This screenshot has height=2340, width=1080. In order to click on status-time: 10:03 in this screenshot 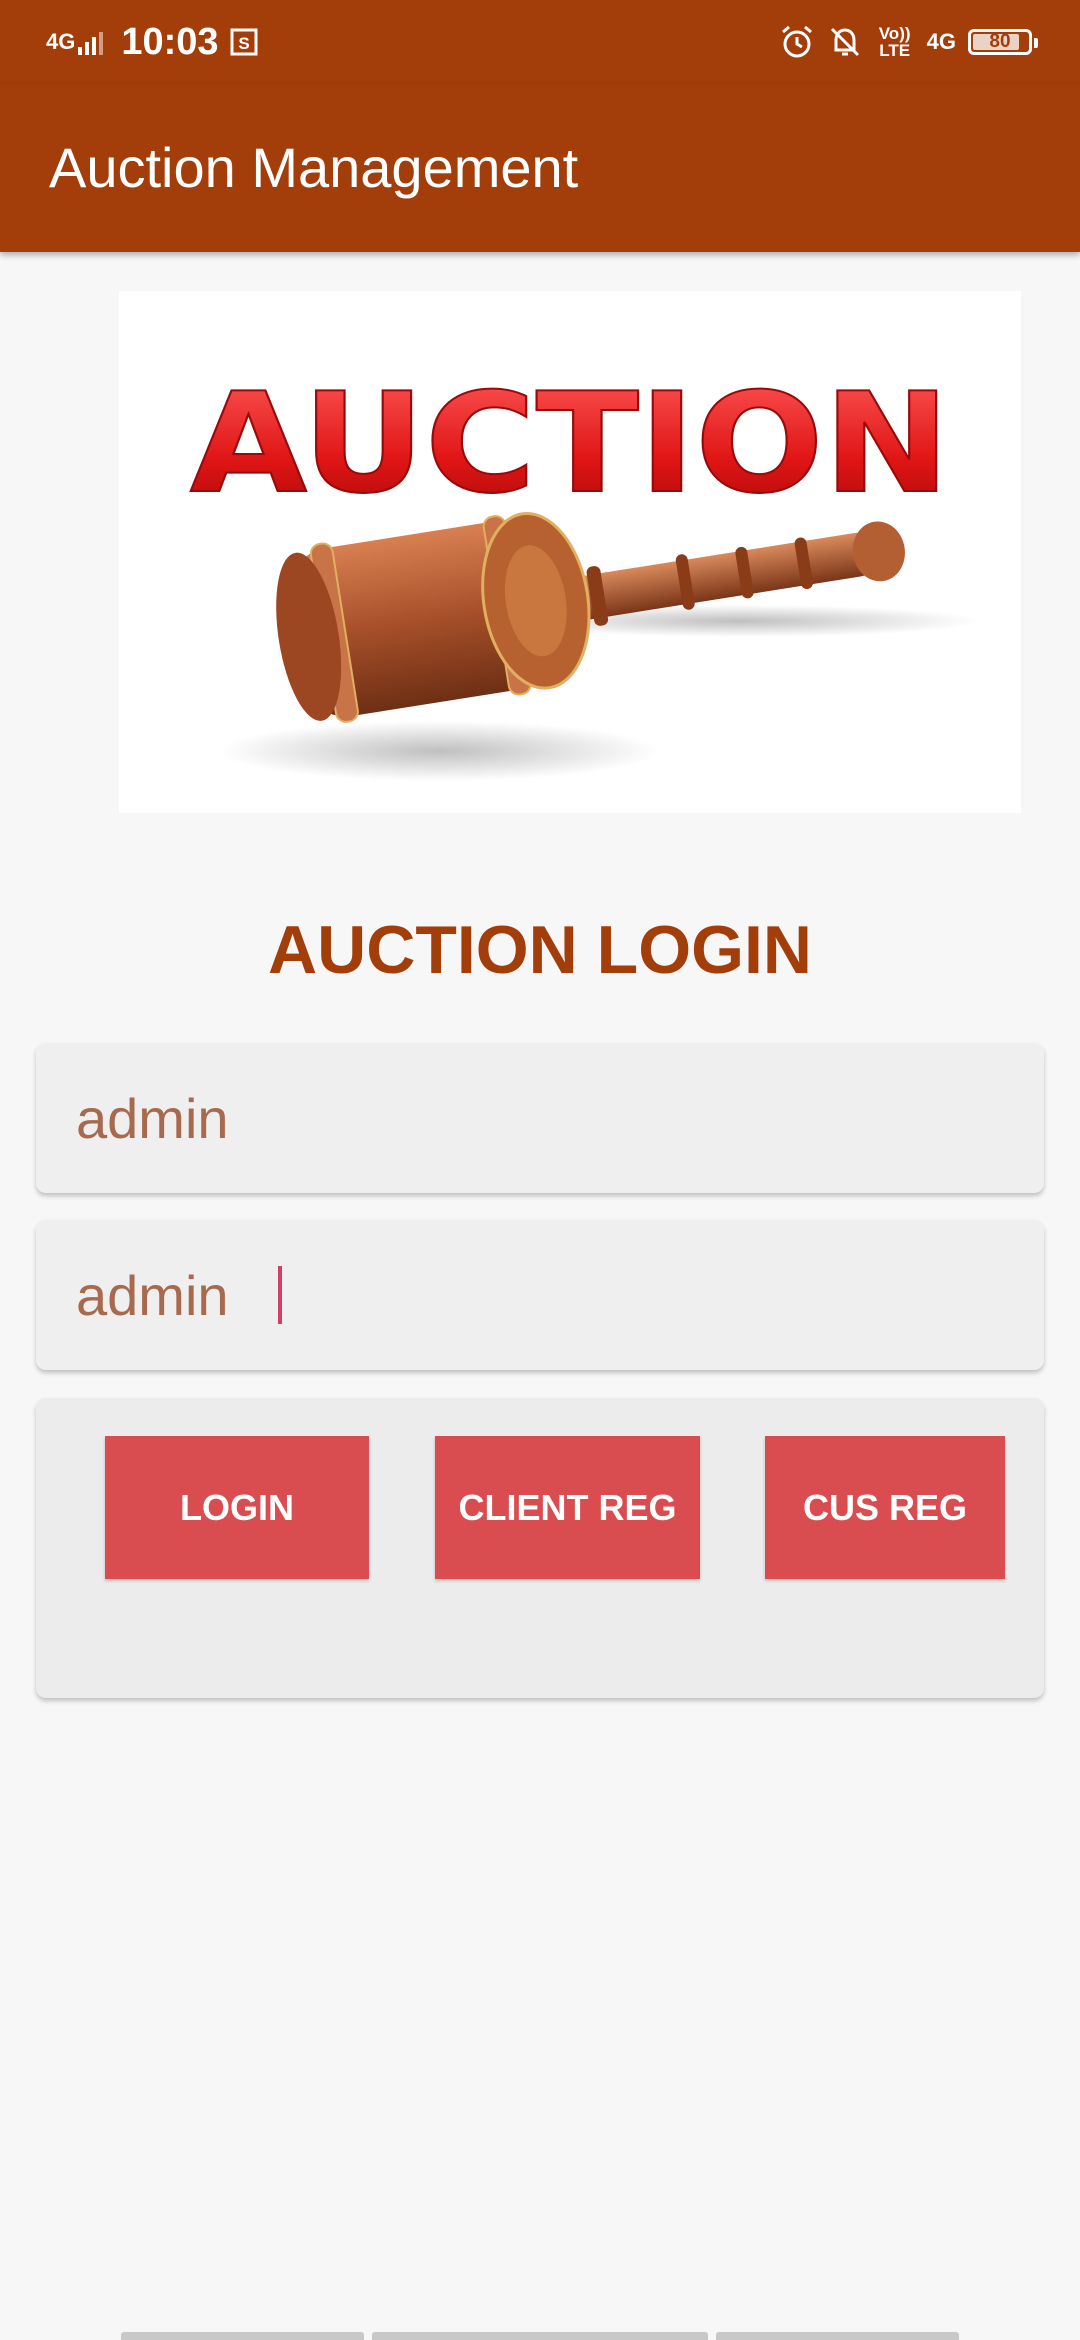, I will do `click(170, 41)`.